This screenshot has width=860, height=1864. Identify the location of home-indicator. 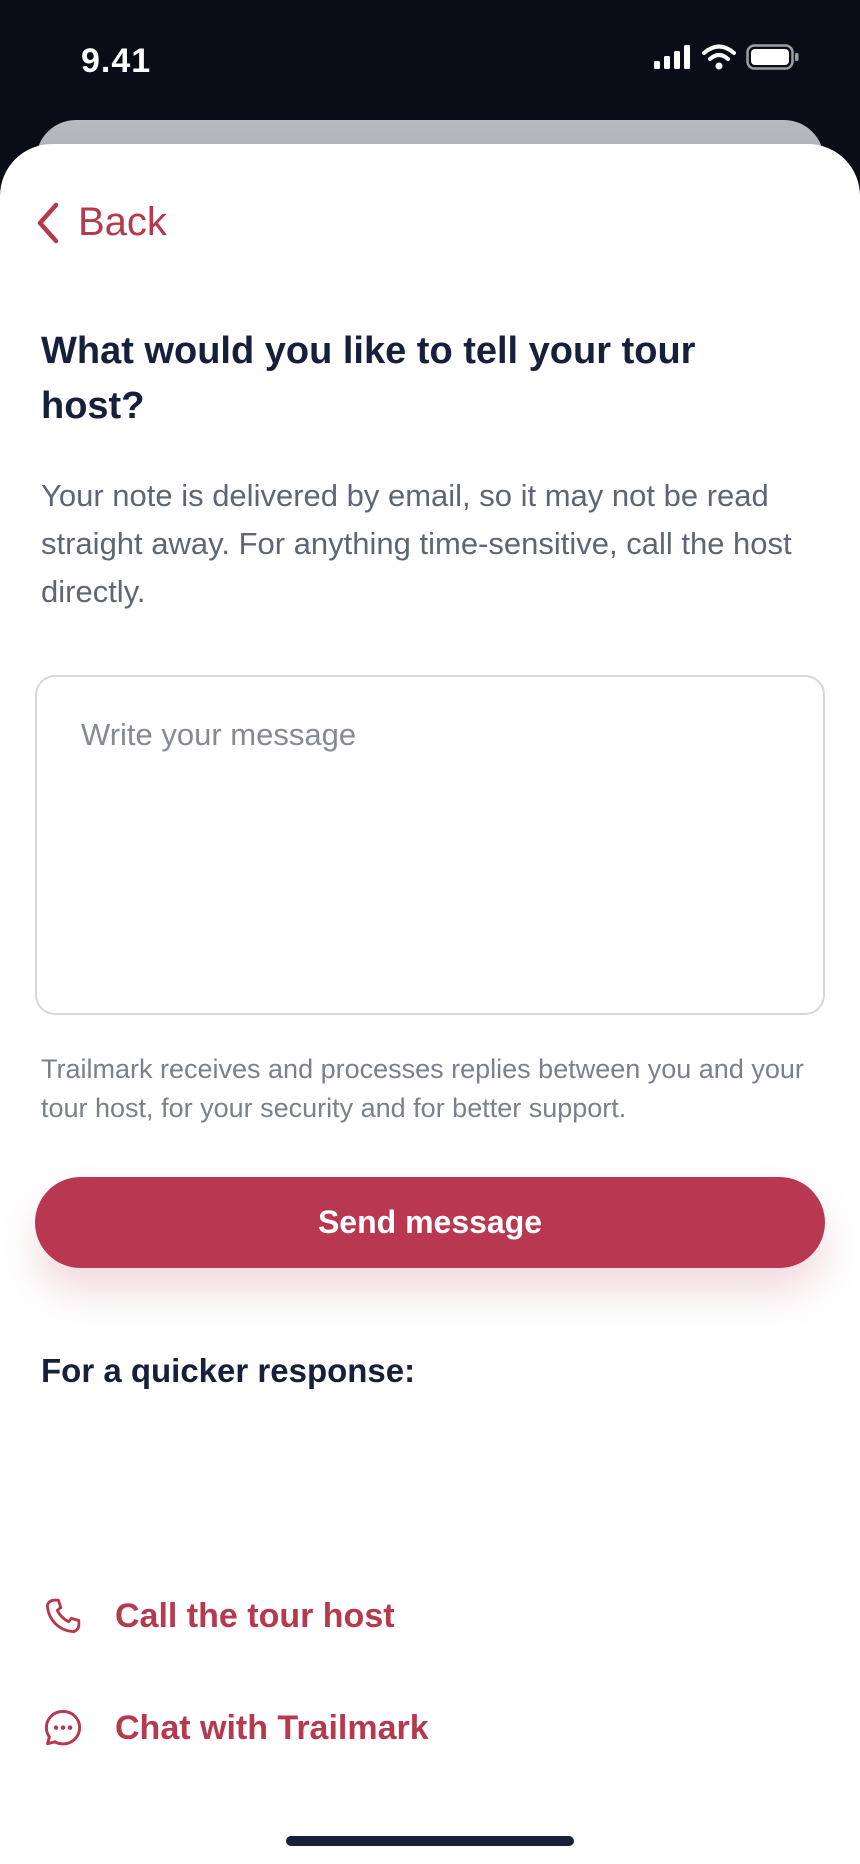
(430, 1841).